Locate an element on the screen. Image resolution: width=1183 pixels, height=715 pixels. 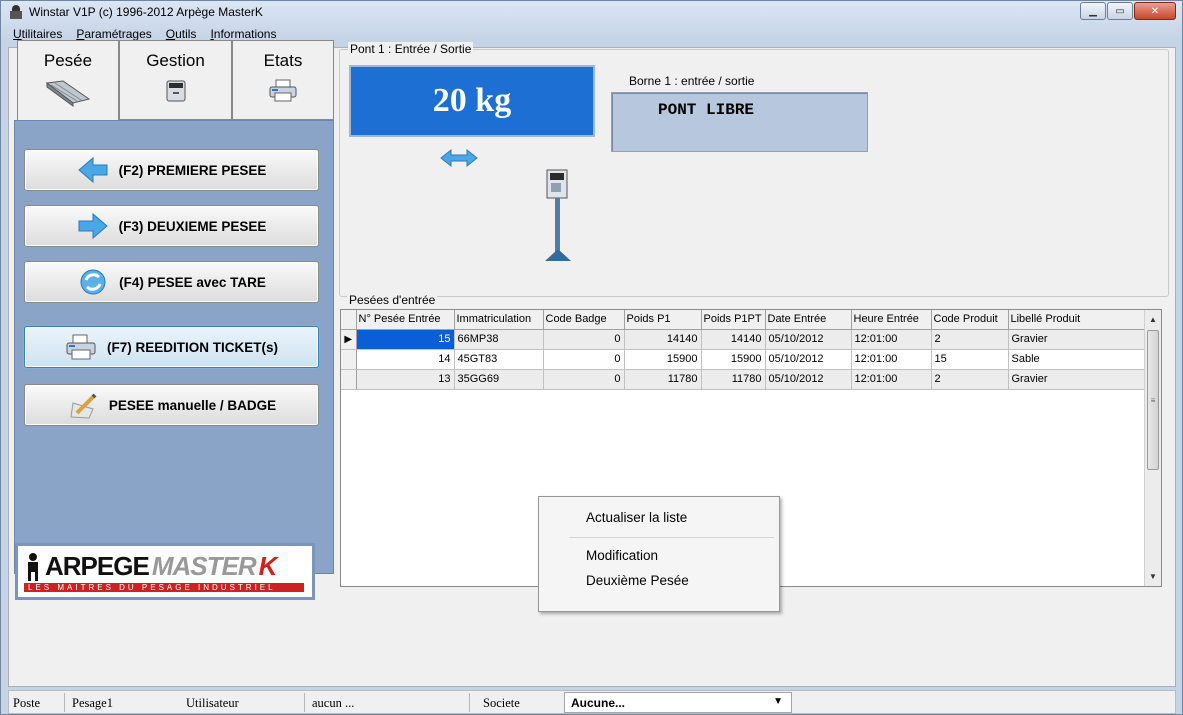
user-label: Utilisateur is located at coordinates (212, 703).